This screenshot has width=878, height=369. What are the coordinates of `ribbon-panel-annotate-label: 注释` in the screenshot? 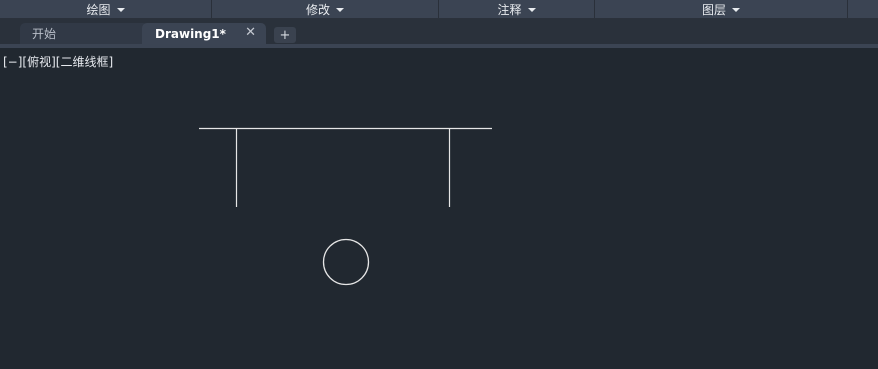 It's located at (509, 9).